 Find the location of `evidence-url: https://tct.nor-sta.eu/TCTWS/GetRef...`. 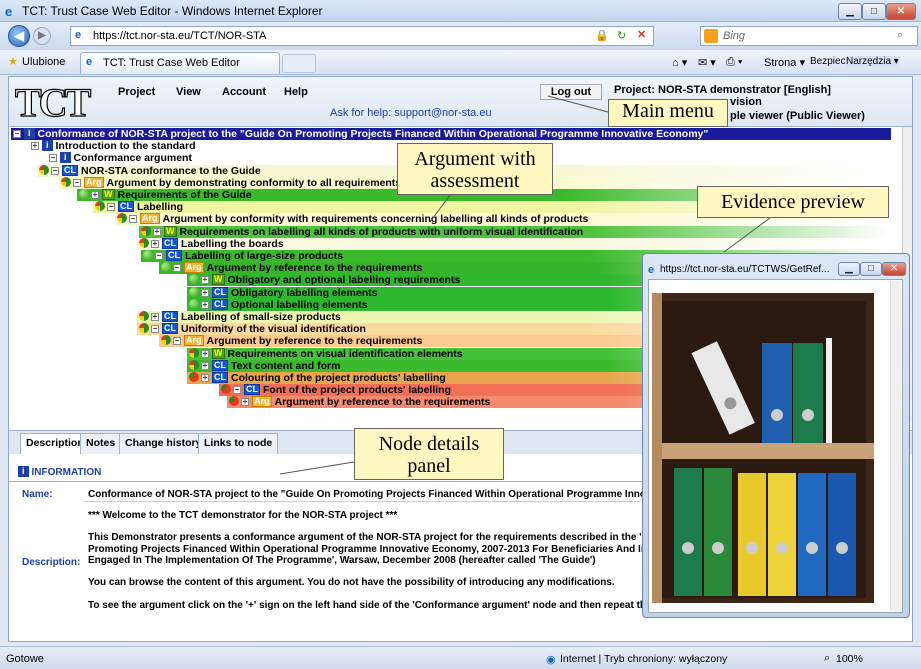

evidence-url: https://tct.nor-sta.eu/TCTWS/GetRef... is located at coordinates (745, 269).